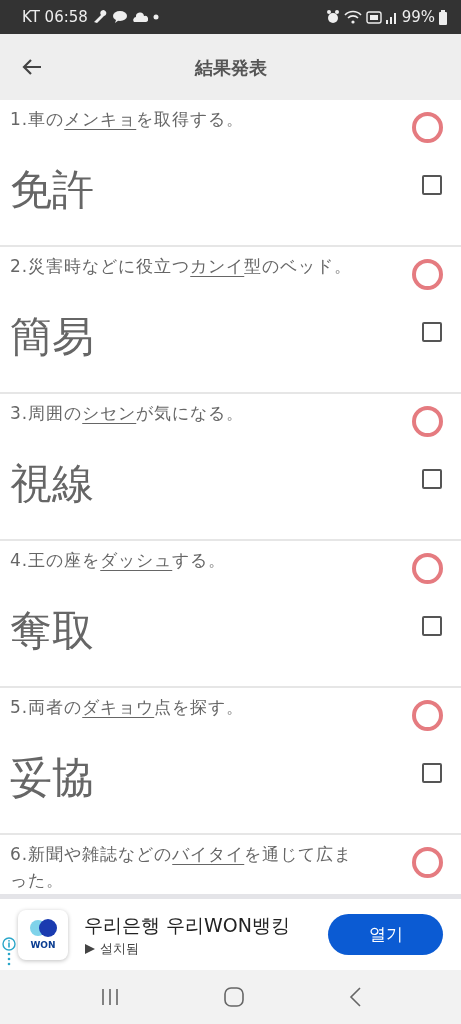 Image resolution: width=461 pixels, height=1024 pixels. I want to click on dot-icon, so click(155, 17).